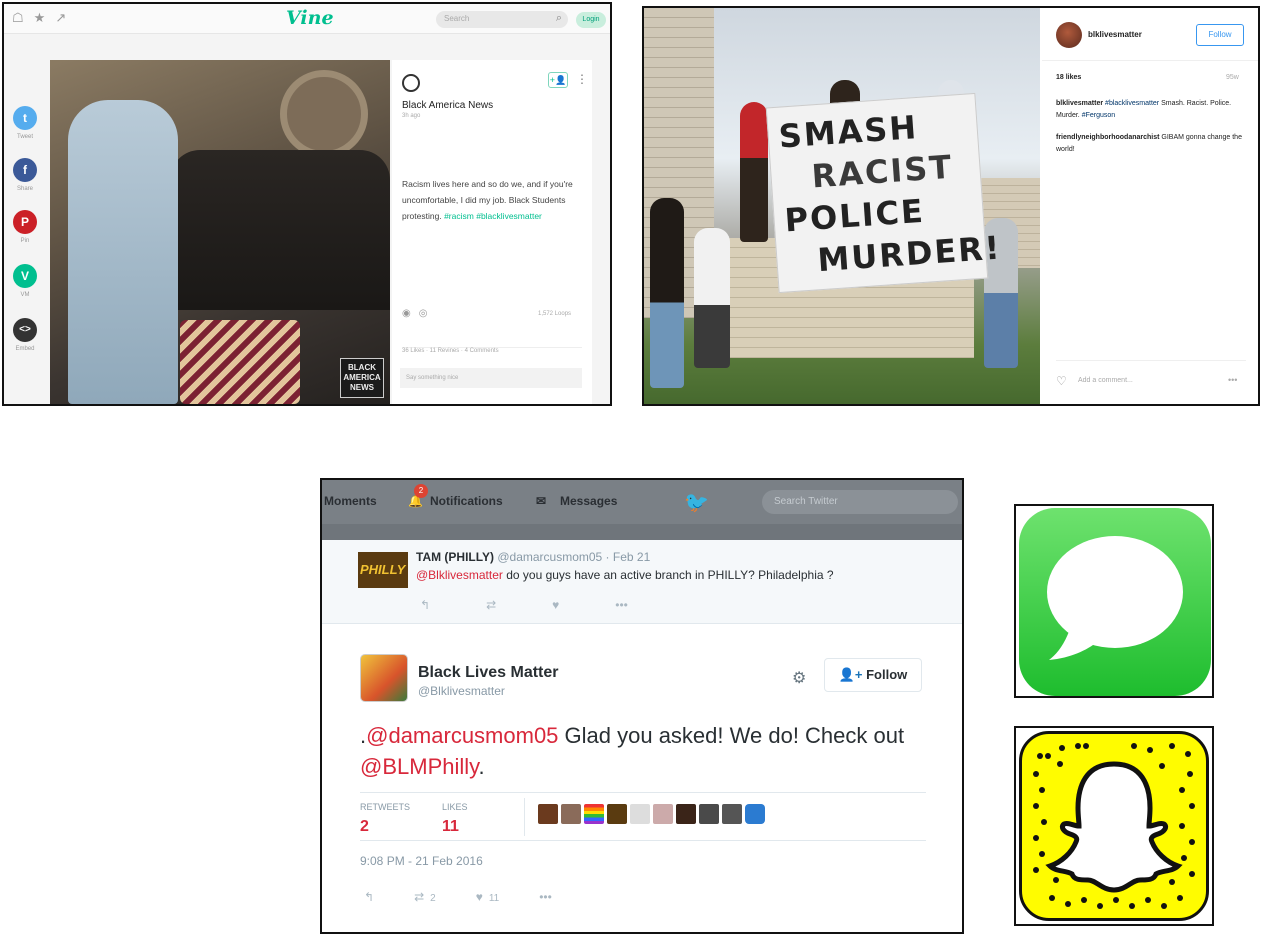  I want to click on search-icon: ⌕, so click(559, 18).